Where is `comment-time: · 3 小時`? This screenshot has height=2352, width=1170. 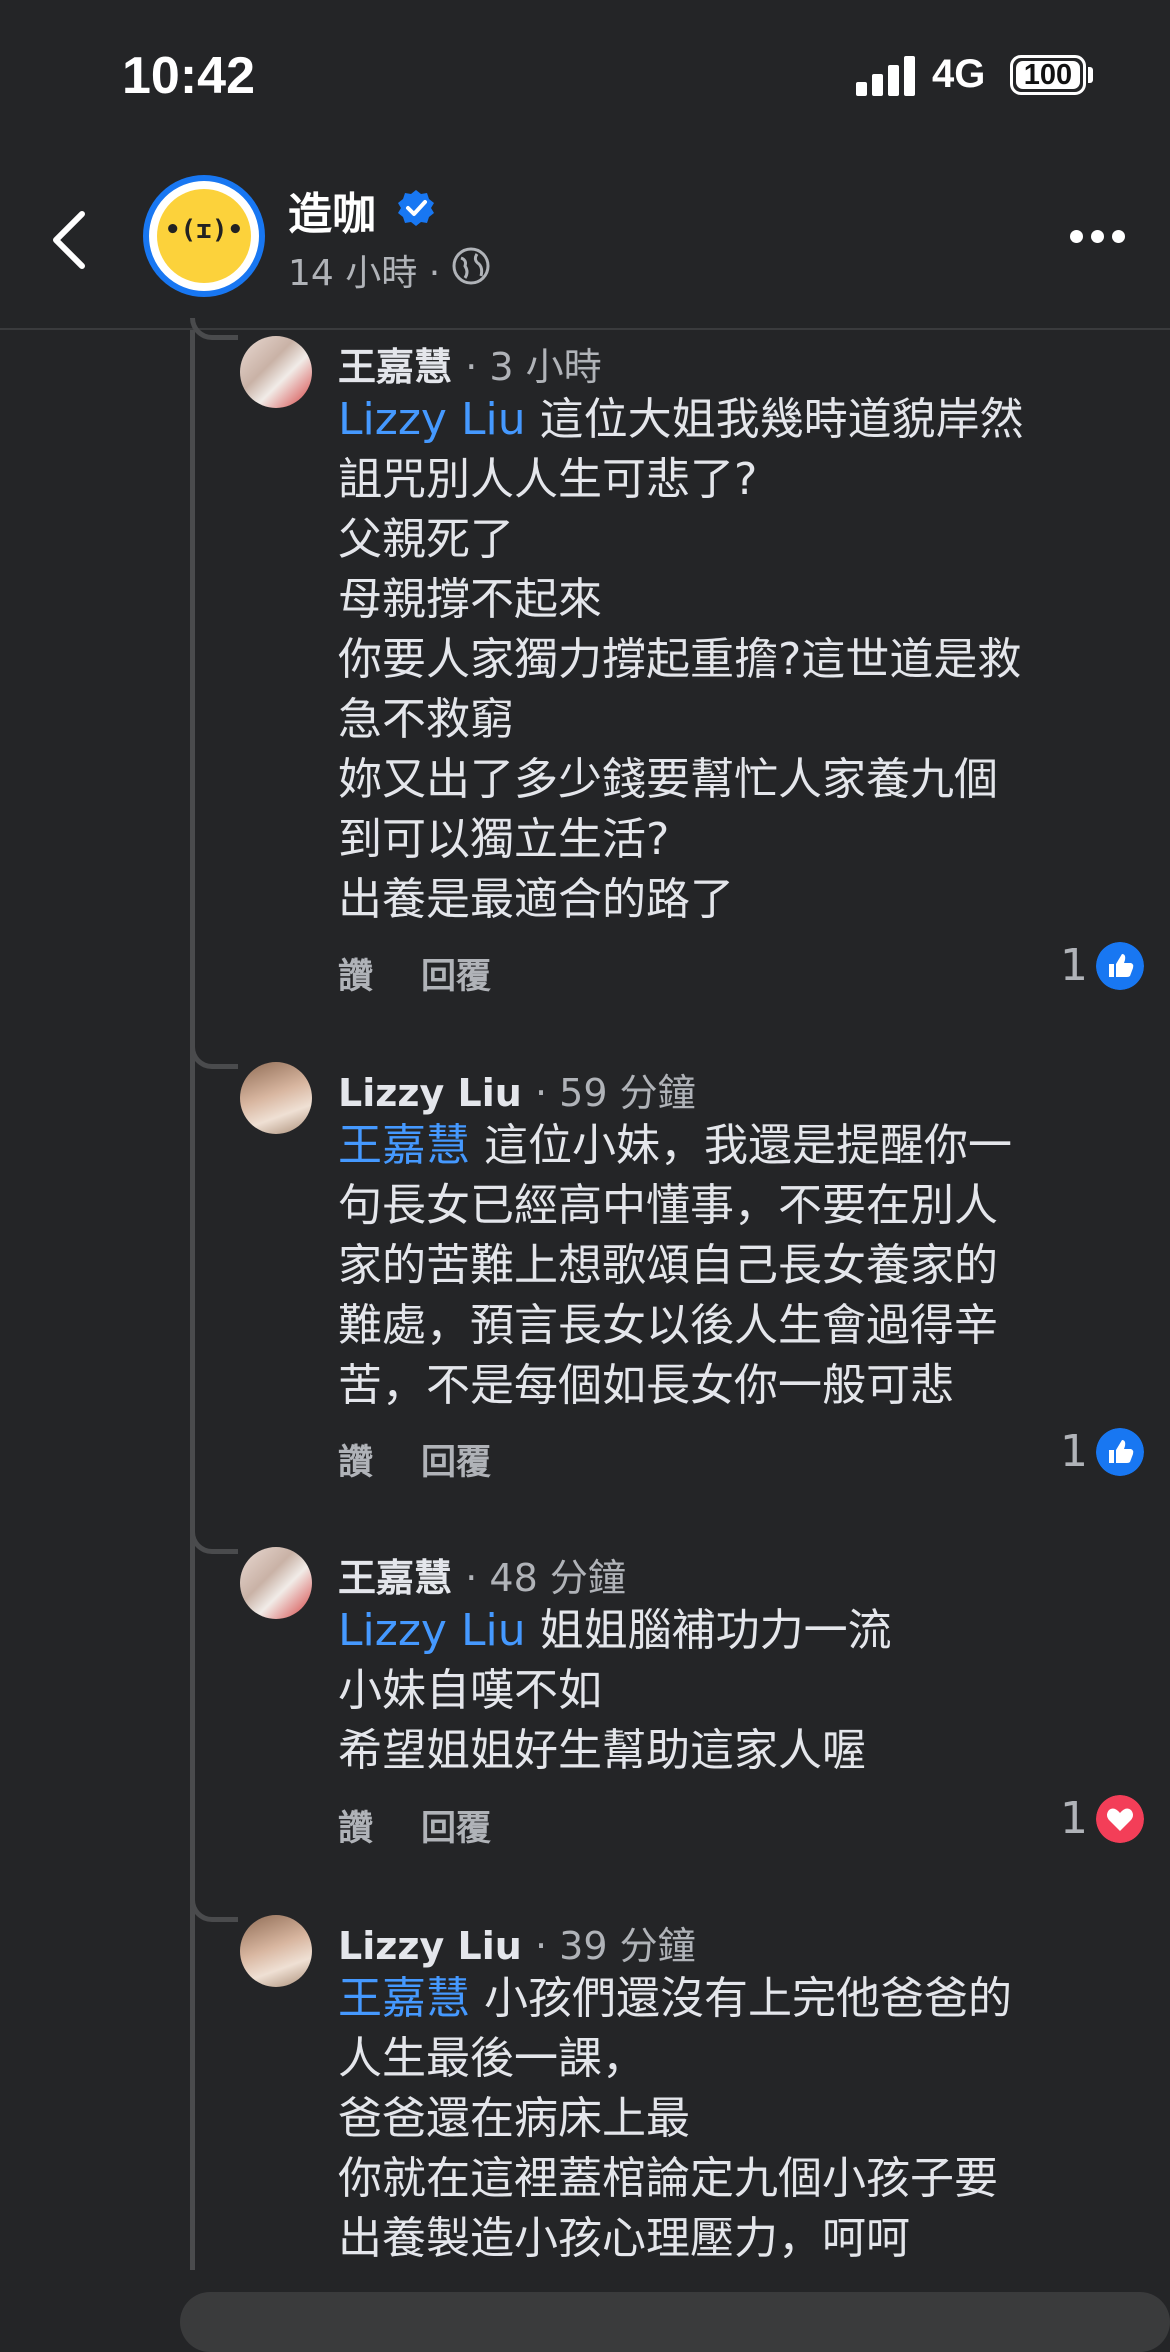
comment-time: · 3 小時 is located at coordinates (533, 367).